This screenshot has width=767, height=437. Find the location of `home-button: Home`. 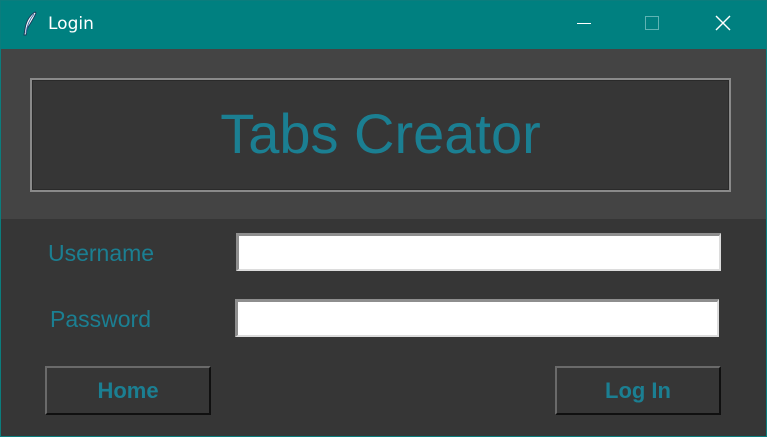

home-button: Home is located at coordinates (128, 390).